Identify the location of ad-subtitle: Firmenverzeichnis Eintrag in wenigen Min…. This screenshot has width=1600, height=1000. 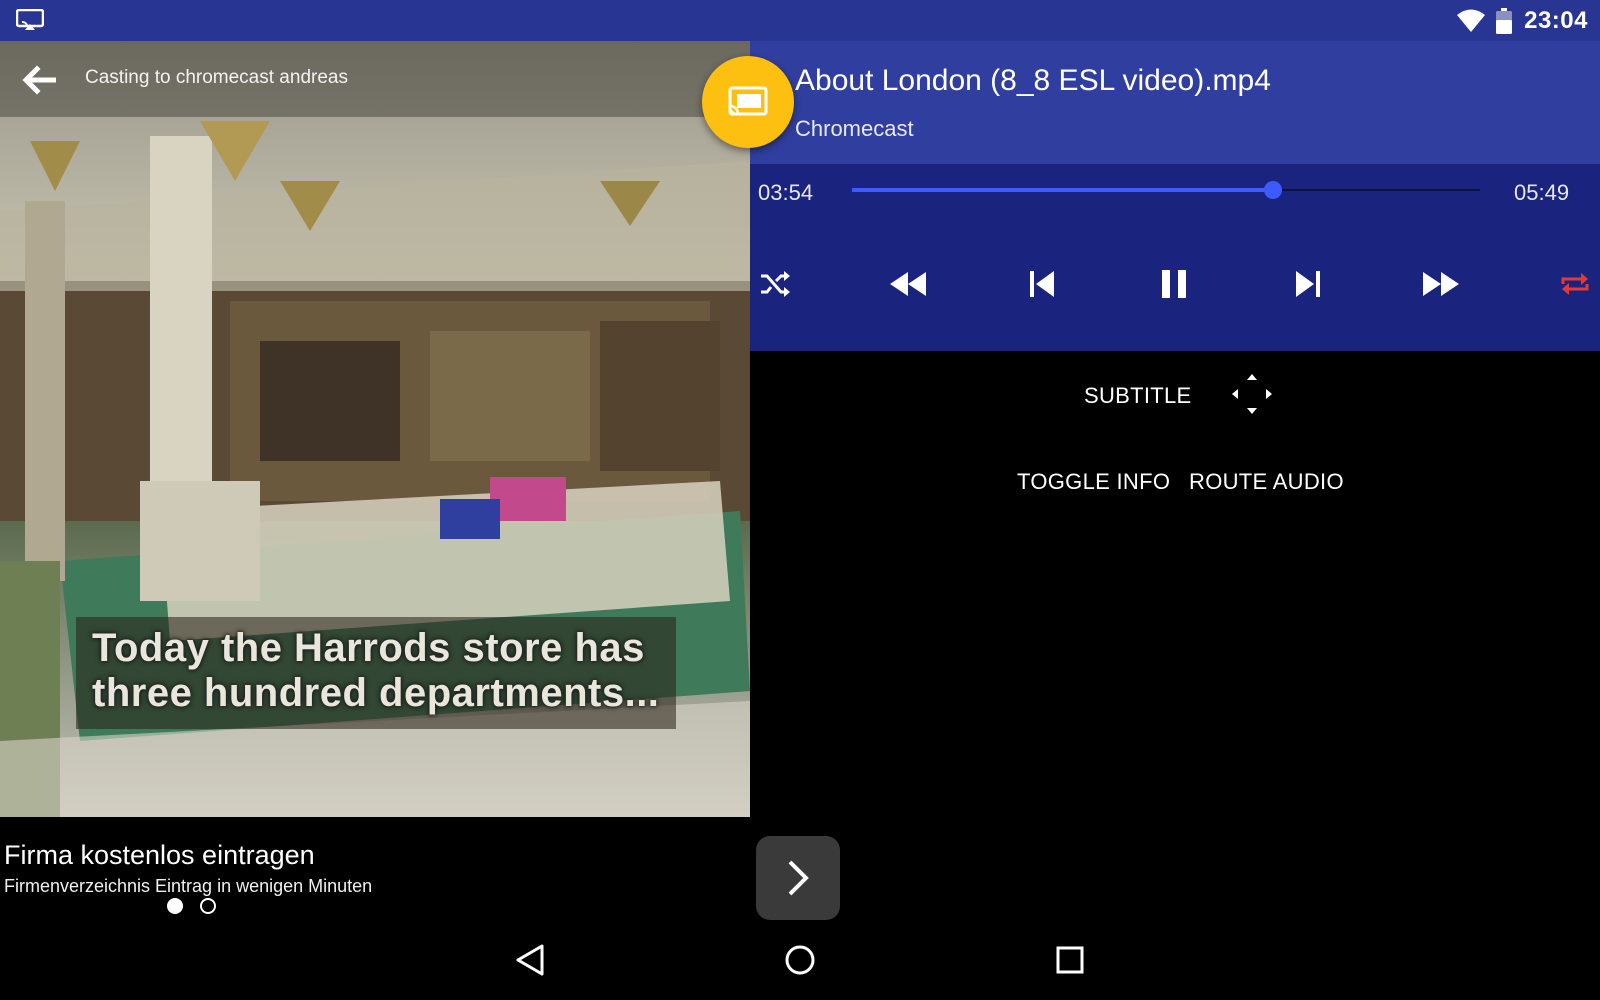
(188, 886).